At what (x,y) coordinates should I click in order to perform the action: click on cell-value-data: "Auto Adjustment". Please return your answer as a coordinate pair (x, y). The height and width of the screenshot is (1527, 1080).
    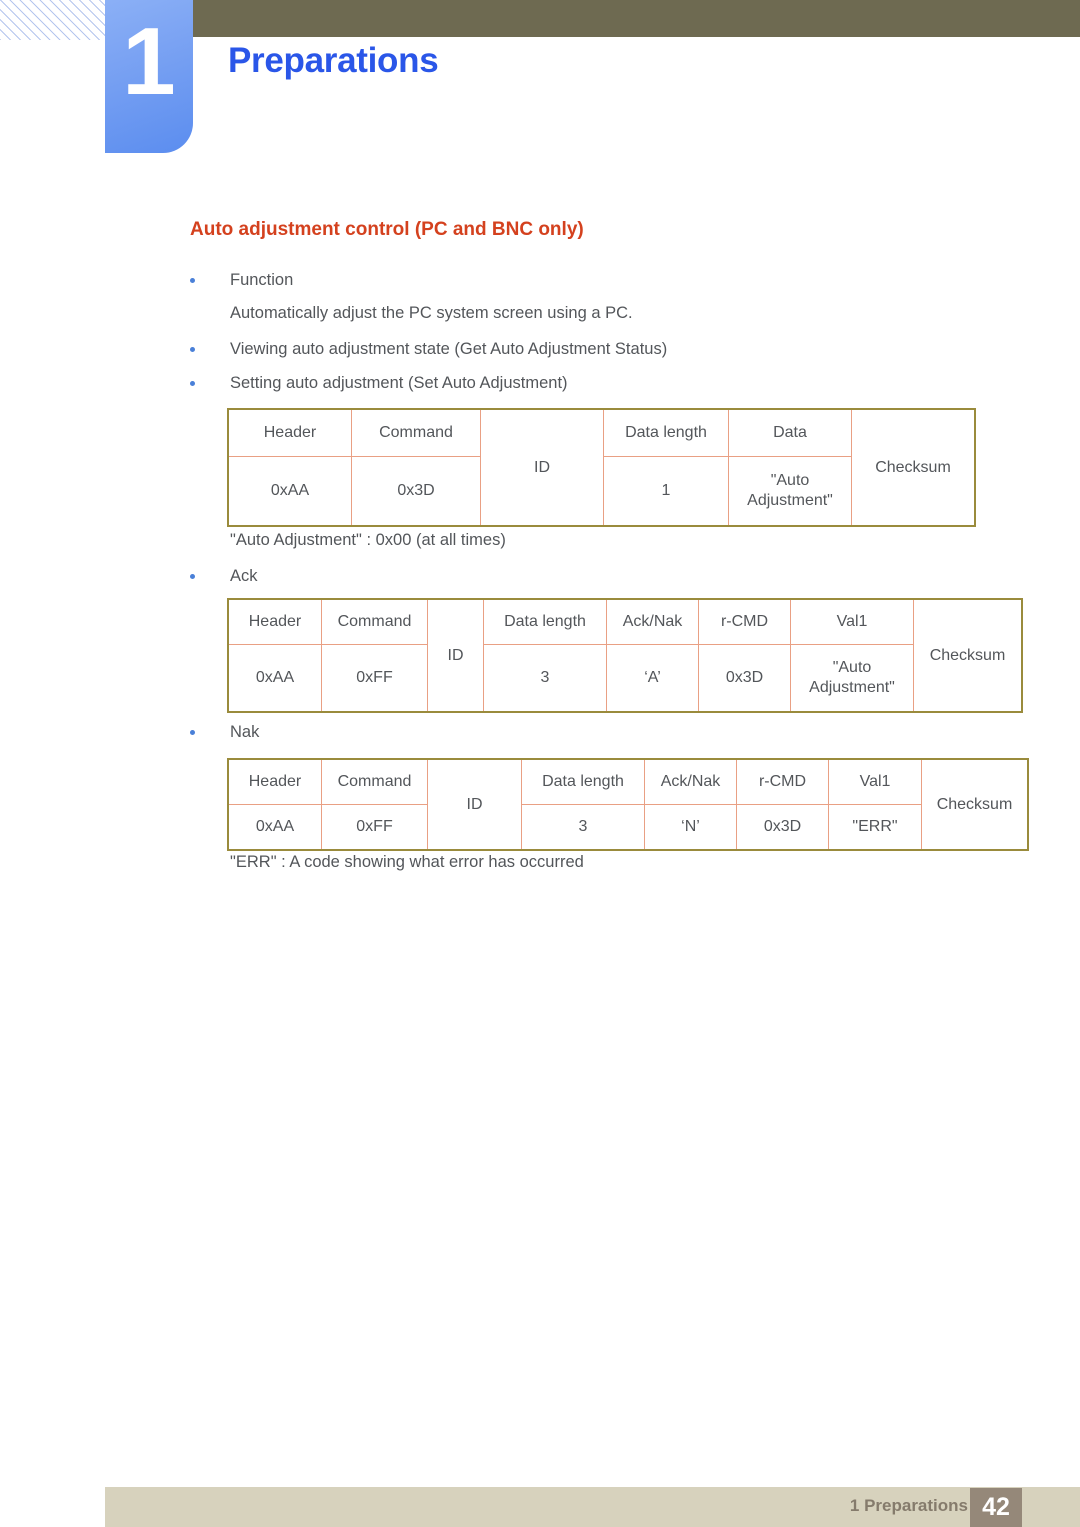
    Looking at the image, I should click on (790, 491).